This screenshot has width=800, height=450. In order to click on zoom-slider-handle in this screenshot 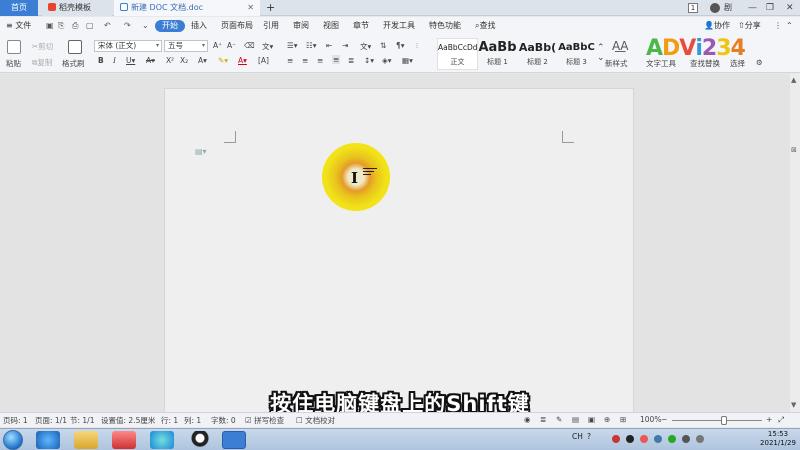, I will do `click(724, 420)`.